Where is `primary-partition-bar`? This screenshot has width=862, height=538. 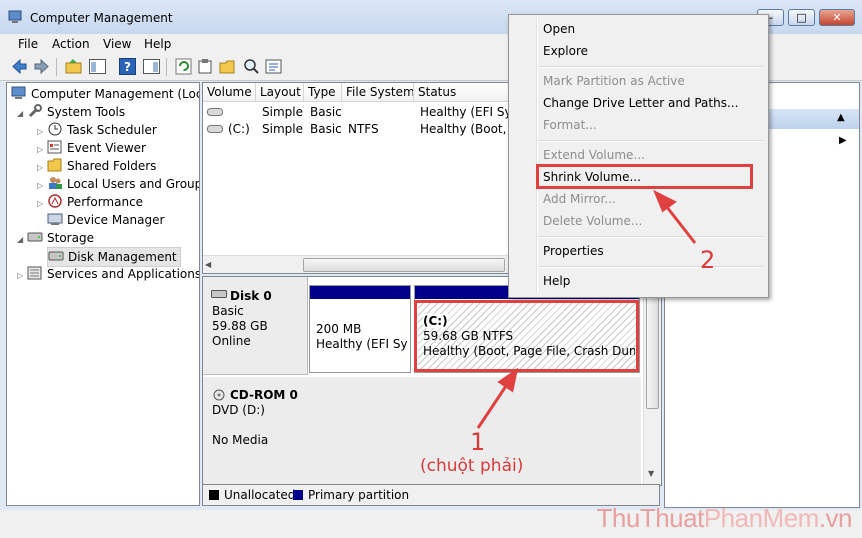
primary-partition-bar is located at coordinates (360, 292).